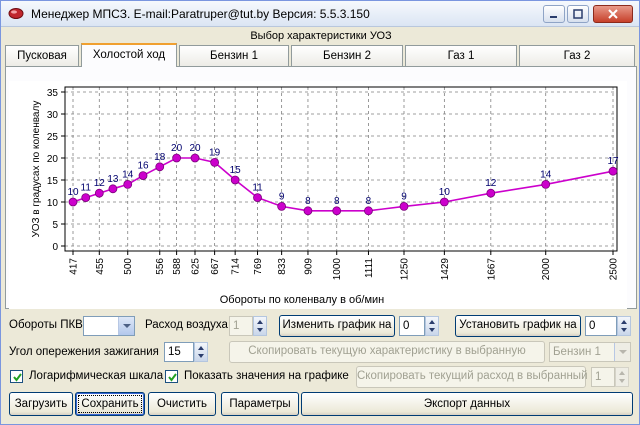 The width and height of the screenshot is (640, 425). I want to click on data-label: 16, so click(143, 166).